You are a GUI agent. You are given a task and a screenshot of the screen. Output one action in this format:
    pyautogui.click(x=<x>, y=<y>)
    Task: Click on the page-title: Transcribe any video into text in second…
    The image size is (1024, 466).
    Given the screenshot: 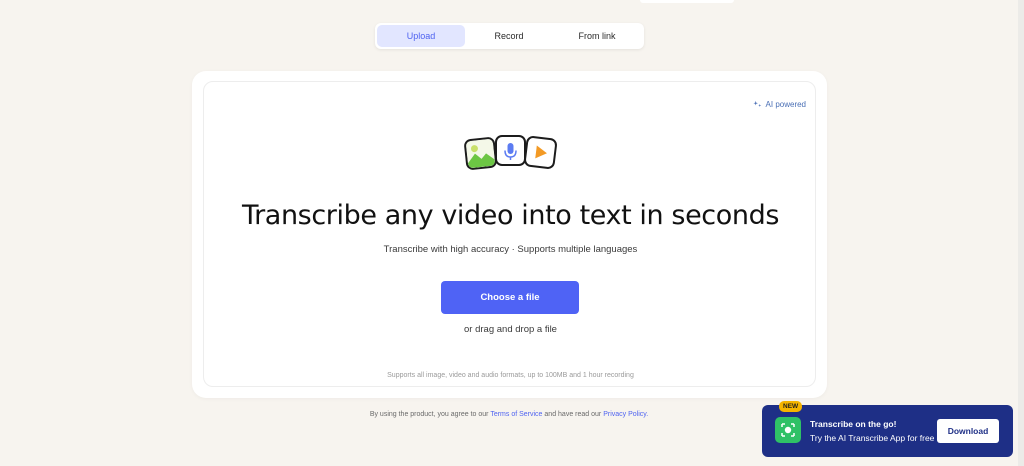 What is the action you would take?
    pyautogui.click(x=510, y=215)
    